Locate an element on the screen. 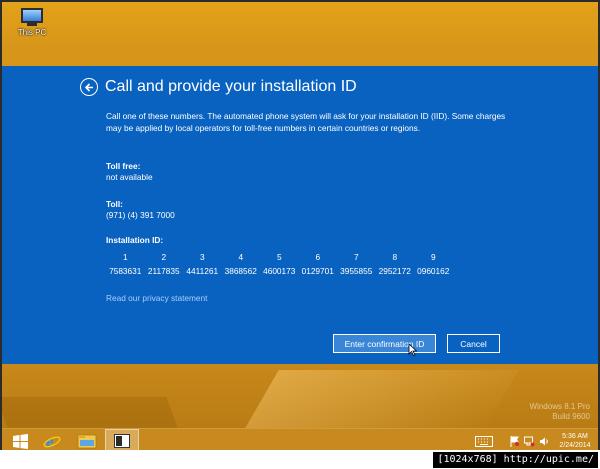  desktop-icon-this-pc: This PC is located at coordinates (32, 21).